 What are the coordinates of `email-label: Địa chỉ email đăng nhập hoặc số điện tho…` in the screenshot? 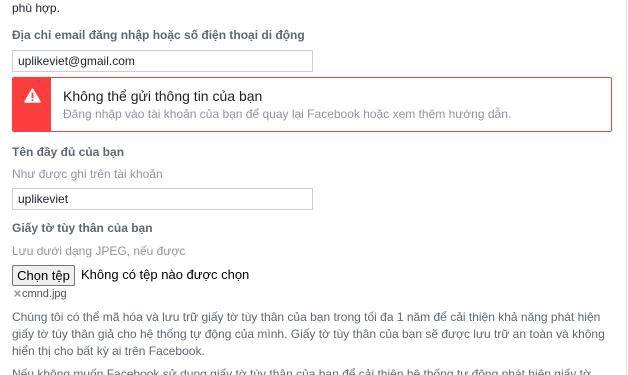 It's located at (158, 35).